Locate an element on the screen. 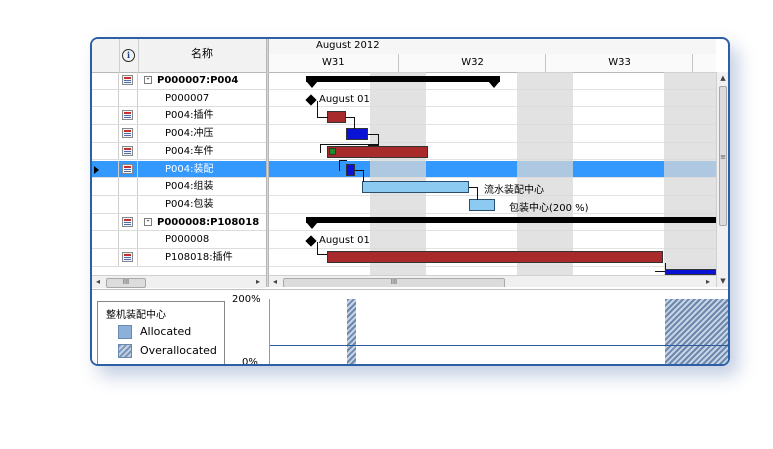 The height and width of the screenshot is (449, 773). task-name-cell: P004:冲压 is located at coordinates (202, 133).